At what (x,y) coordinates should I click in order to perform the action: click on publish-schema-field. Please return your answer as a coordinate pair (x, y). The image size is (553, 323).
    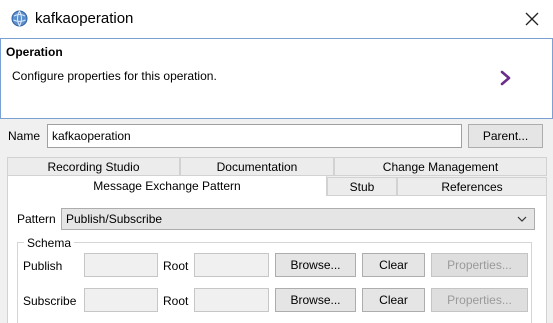
    Looking at the image, I should click on (121, 265).